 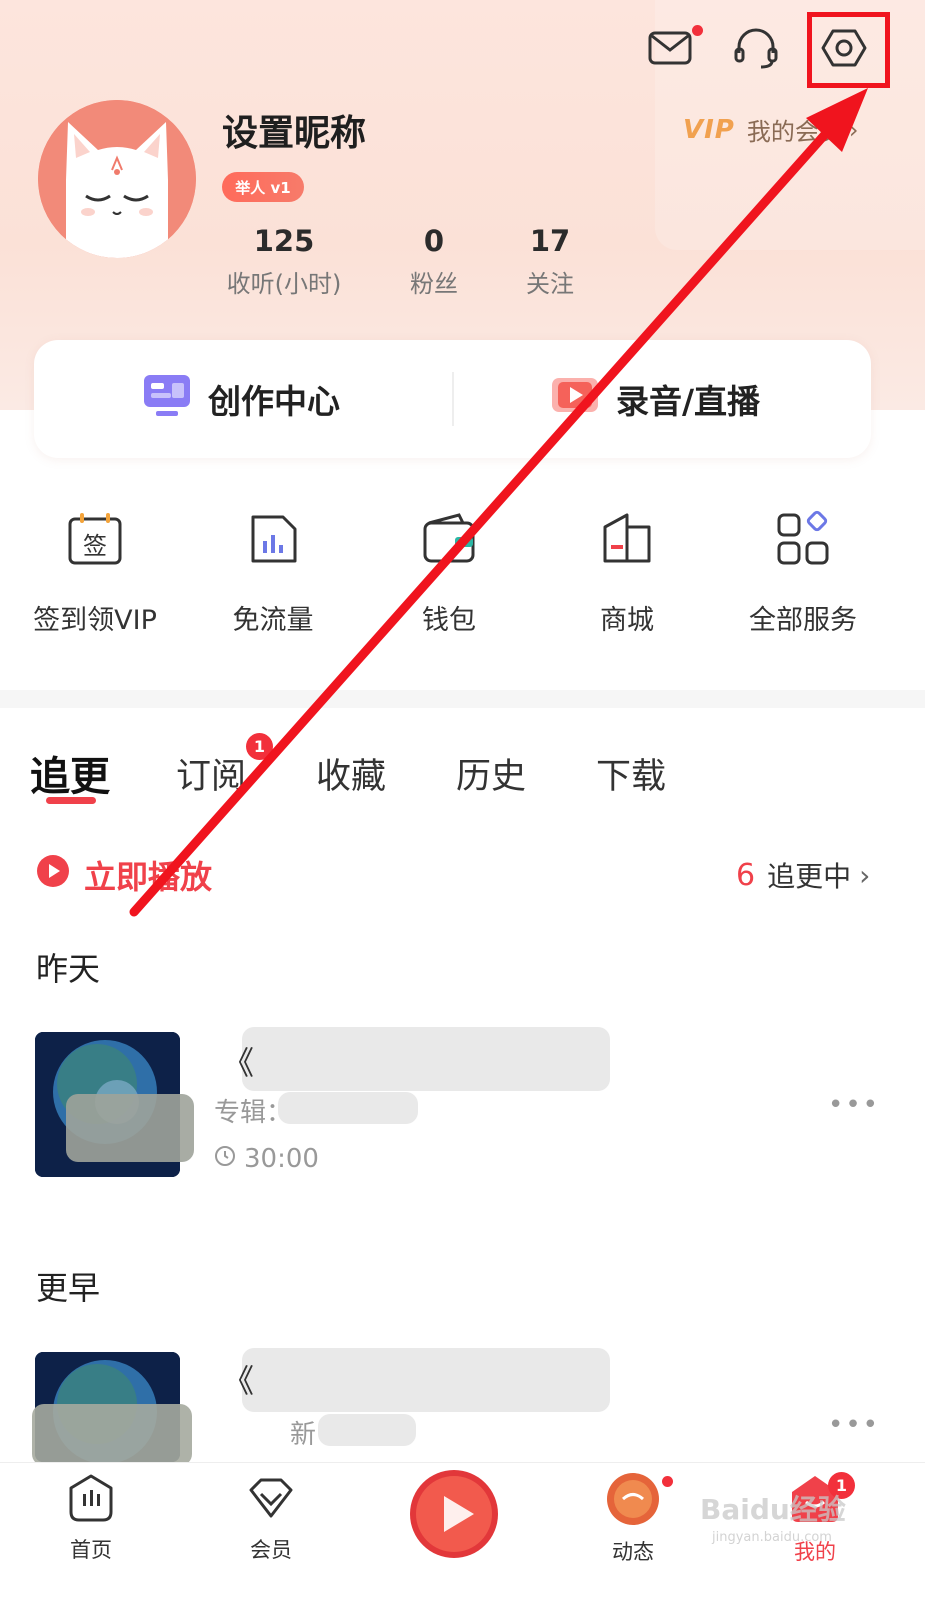 What do you see at coordinates (670, 48) in the screenshot?
I see `mail-icon` at bounding box center [670, 48].